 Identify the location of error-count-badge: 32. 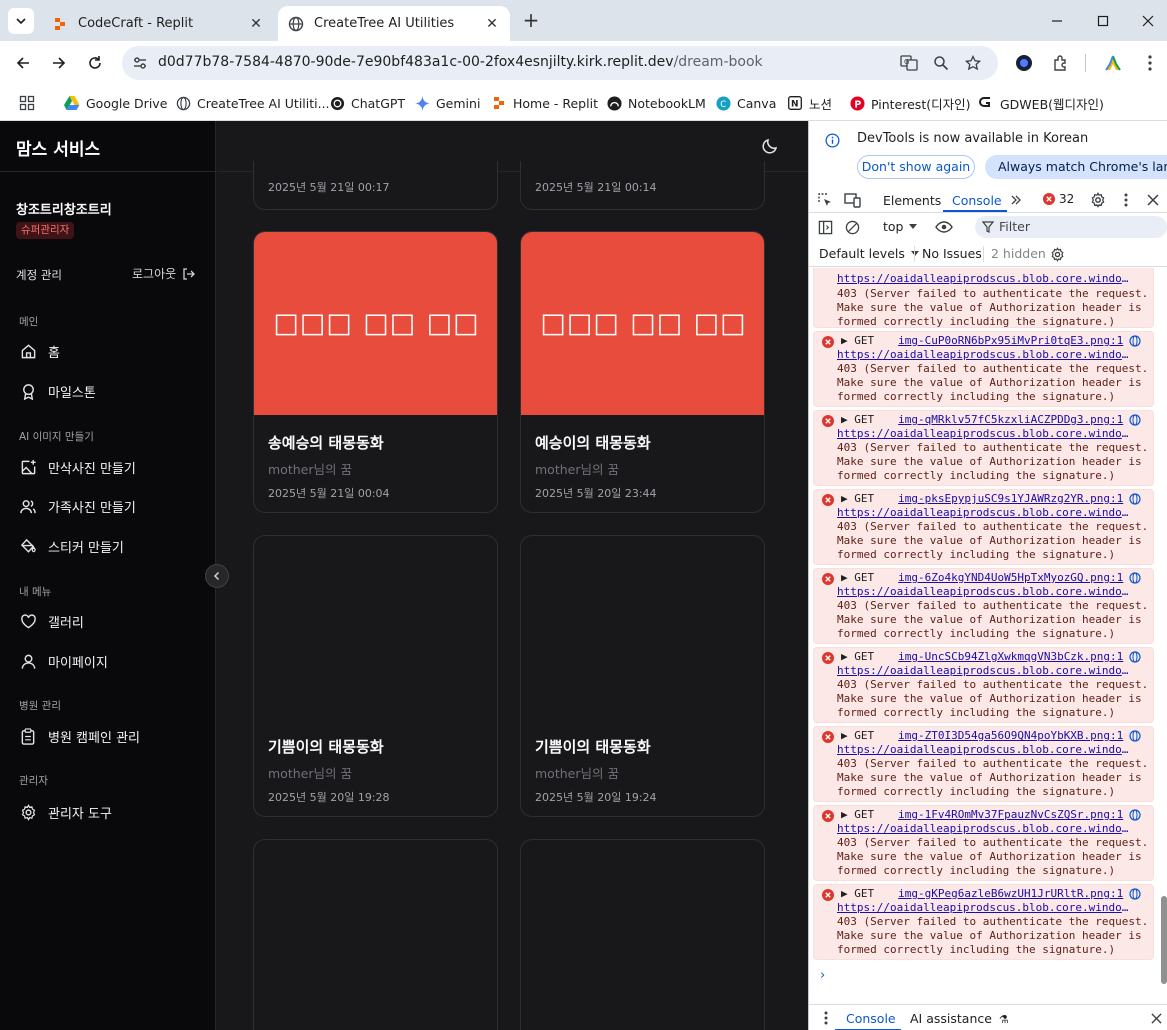
(1058, 199).